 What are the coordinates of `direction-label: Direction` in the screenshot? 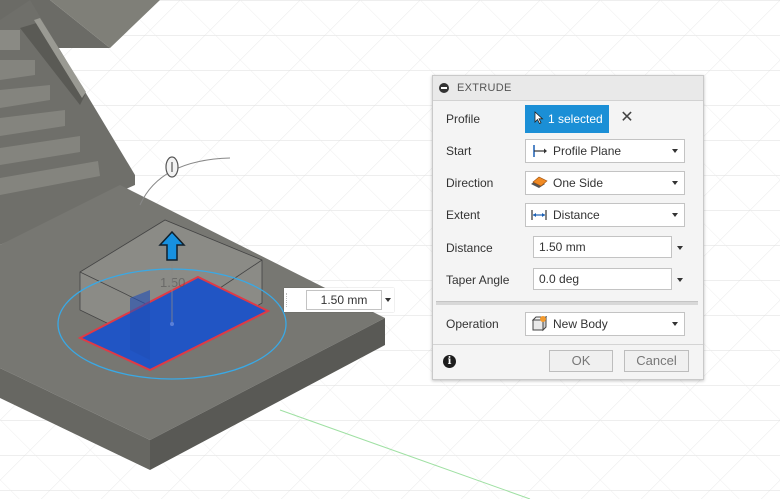 It's located at (470, 183).